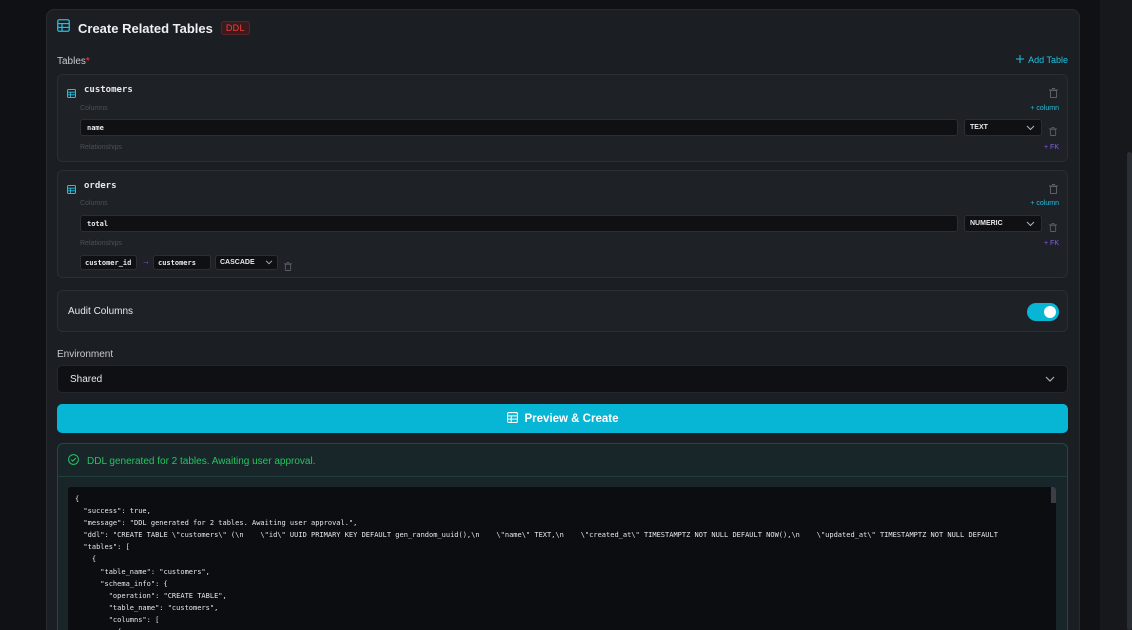 Image resolution: width=1132 pixels, height=630 pixels. I want to click on tables-label: Tables*, so click(73, 61).